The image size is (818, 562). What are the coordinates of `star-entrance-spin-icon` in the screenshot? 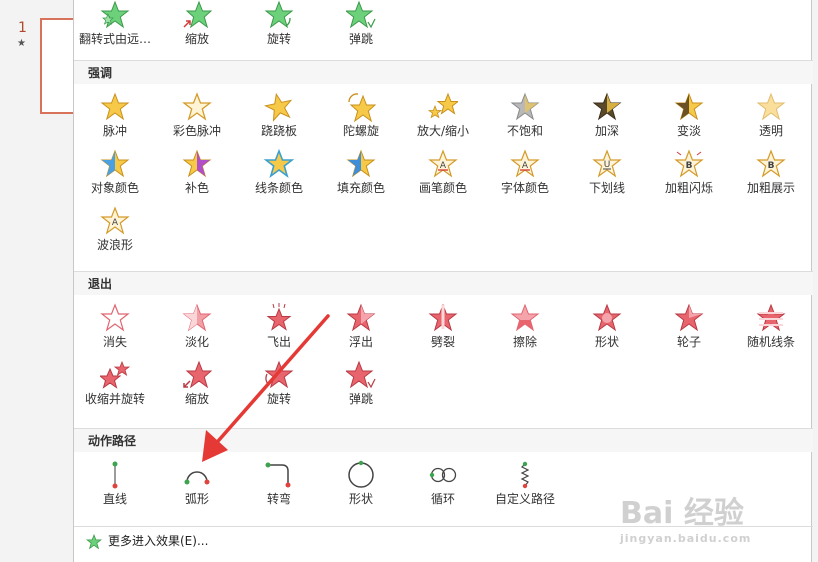 It's located at (279, 14).